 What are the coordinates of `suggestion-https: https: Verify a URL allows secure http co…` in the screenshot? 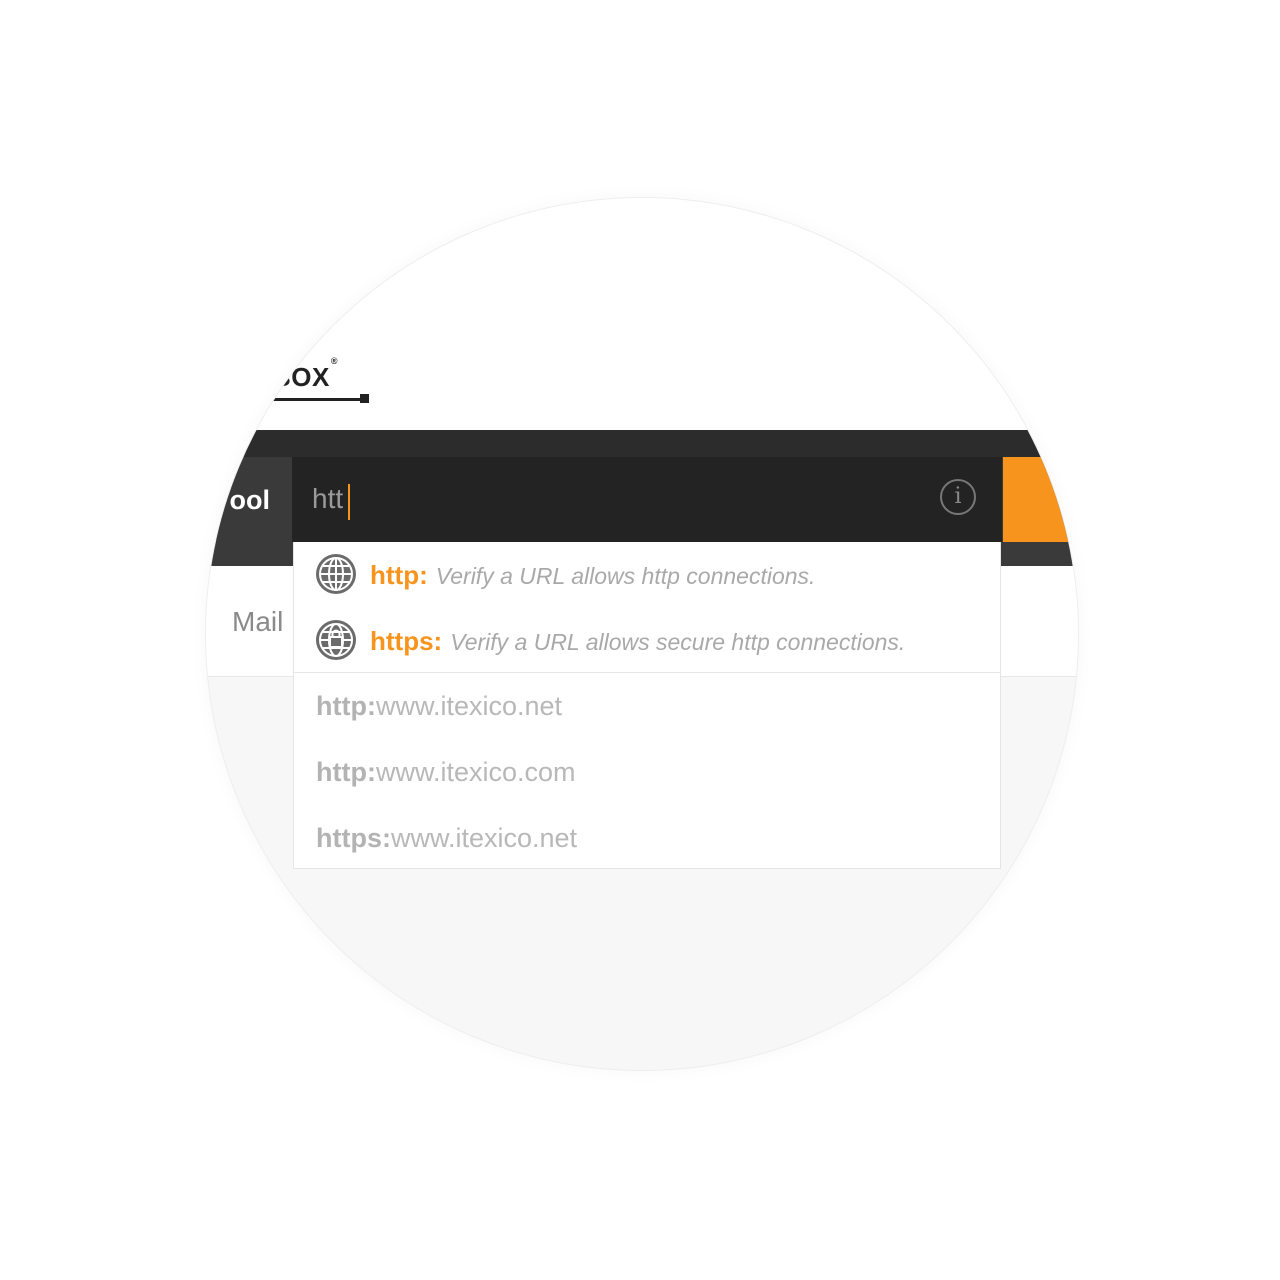 It's located at (647, 640).